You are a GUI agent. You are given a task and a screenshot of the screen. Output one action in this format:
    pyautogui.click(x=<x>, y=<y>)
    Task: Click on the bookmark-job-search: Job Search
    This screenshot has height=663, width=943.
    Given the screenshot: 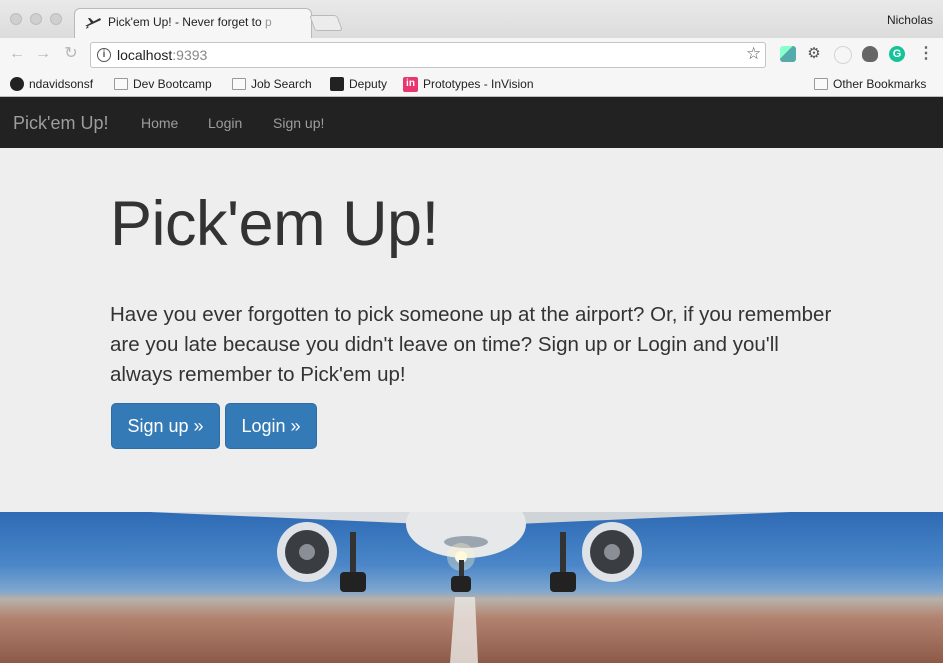 What is the action you would take?
    pyautogui.click(x=272, y=84)
    